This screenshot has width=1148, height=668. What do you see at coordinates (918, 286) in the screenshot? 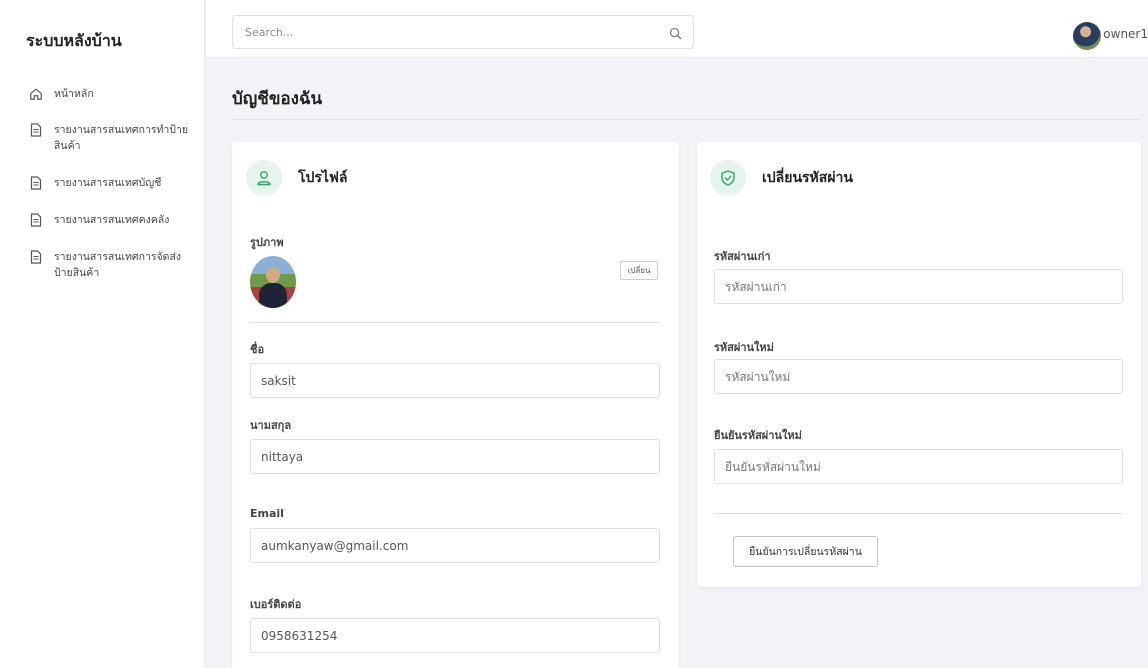
I see `old-password-field` at bounding box center [918, 286].